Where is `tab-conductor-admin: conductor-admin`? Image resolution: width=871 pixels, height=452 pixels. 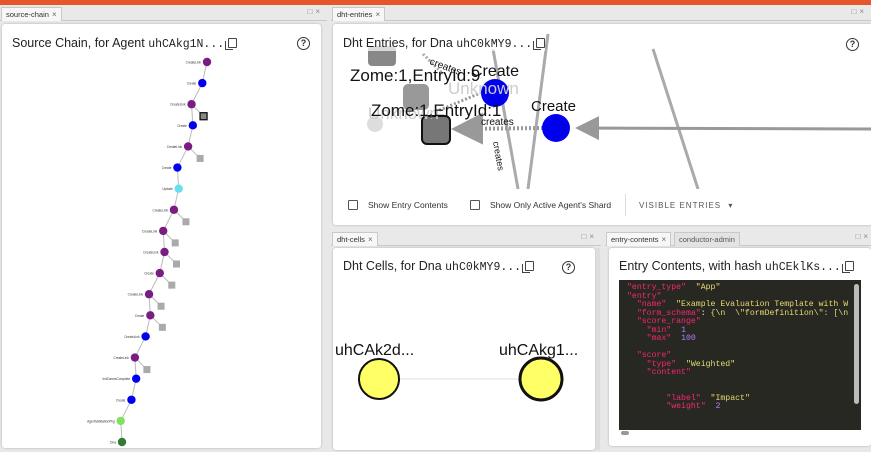
tab-conductor-admin: conductor-admin is located at coordinates (707, 239).